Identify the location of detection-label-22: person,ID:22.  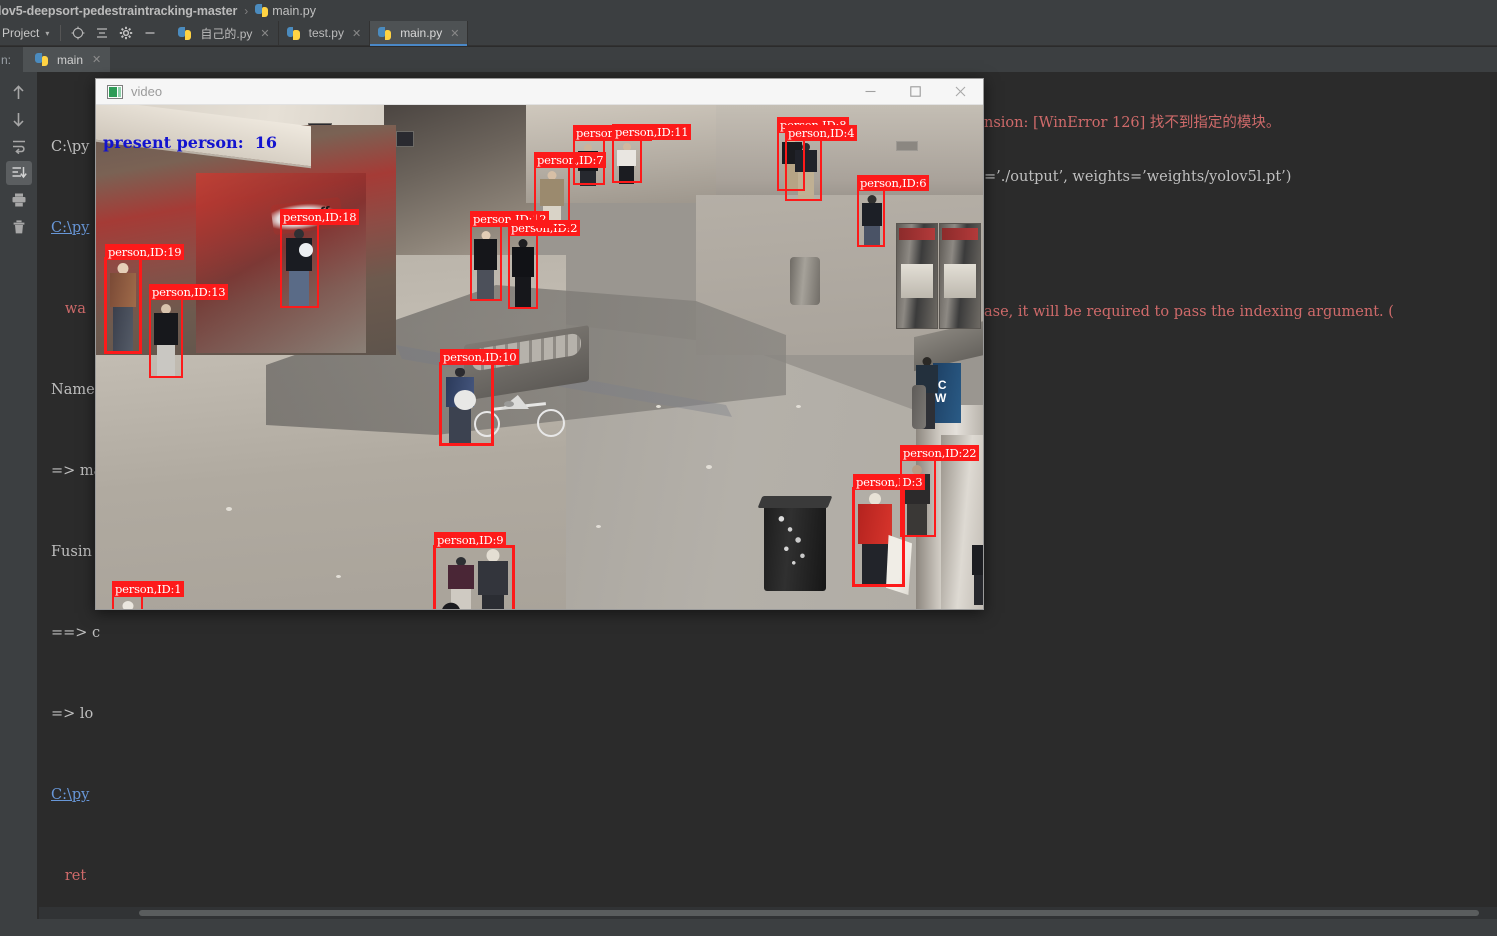
(940, 453).